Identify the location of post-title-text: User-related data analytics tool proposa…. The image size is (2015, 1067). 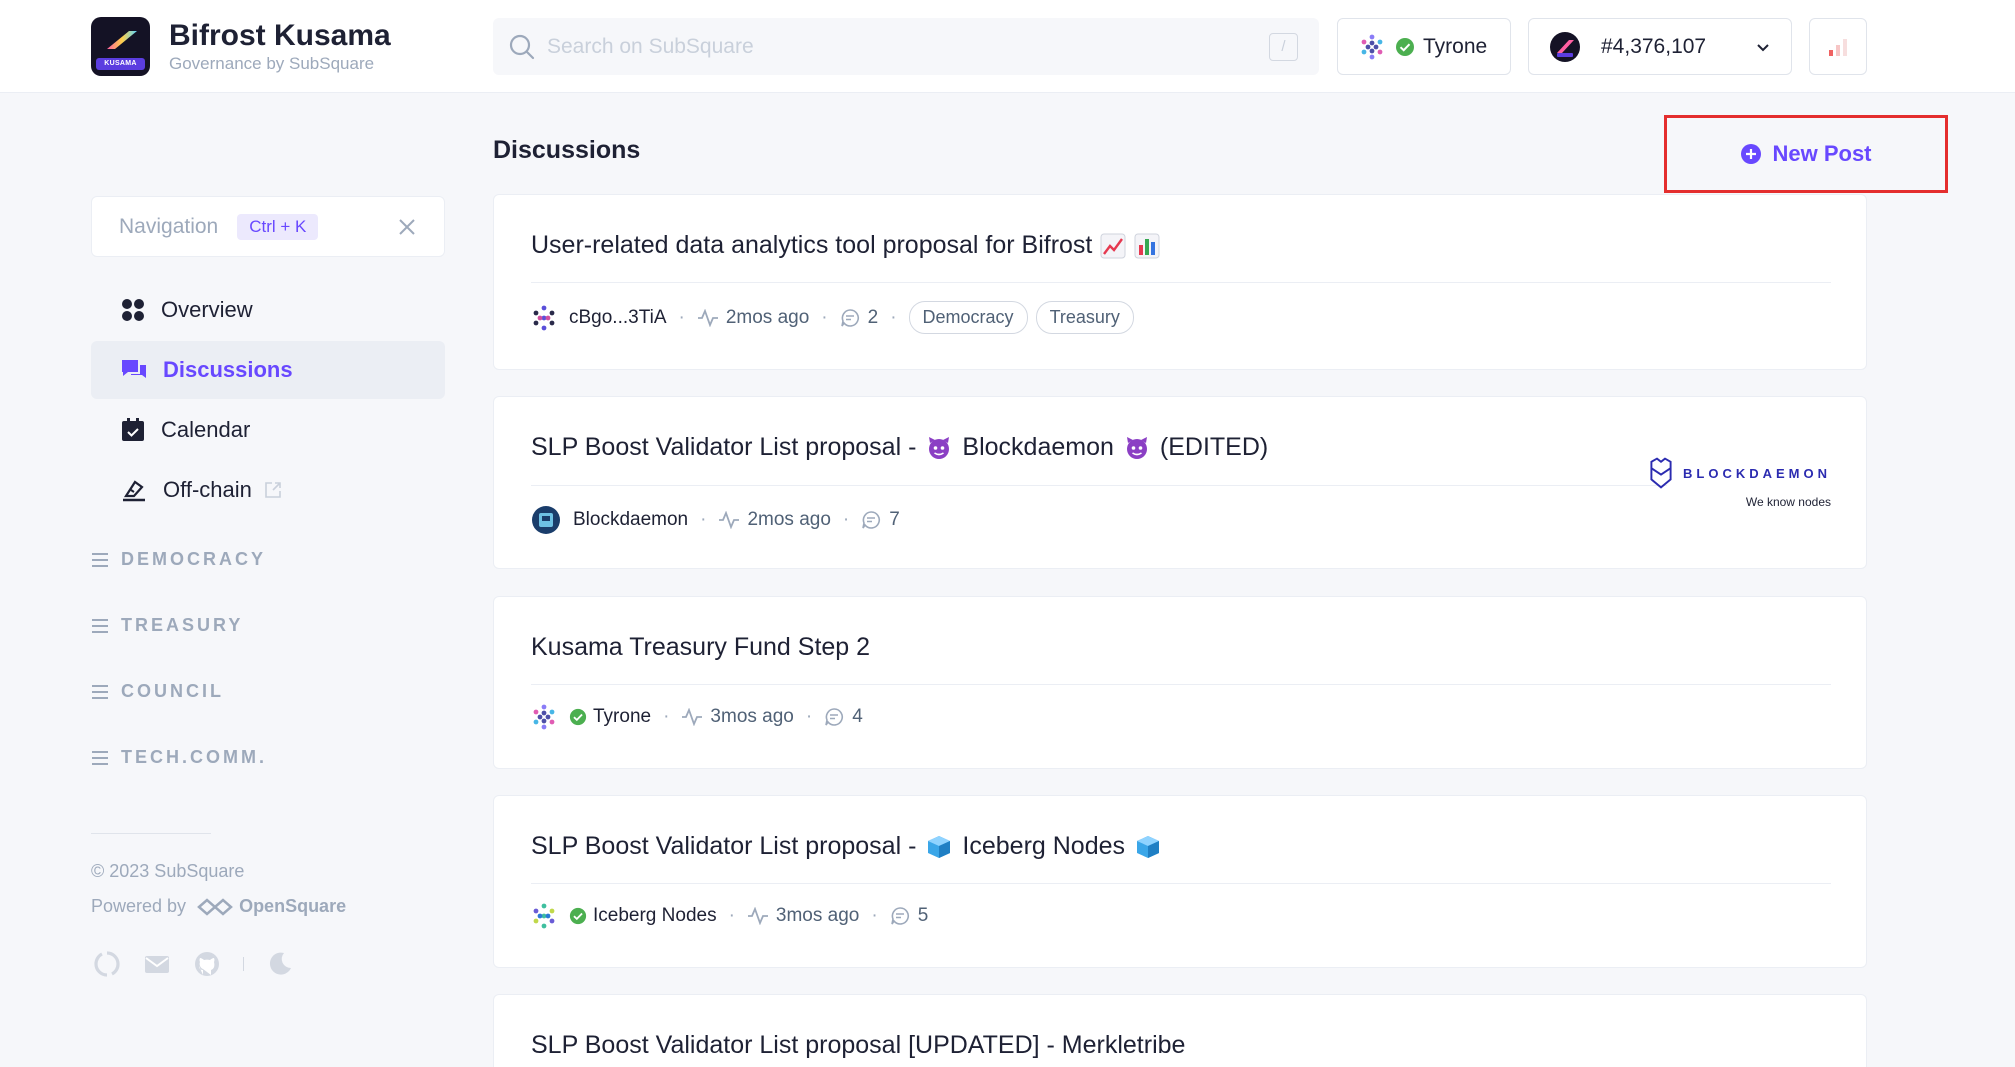
(812, 245).